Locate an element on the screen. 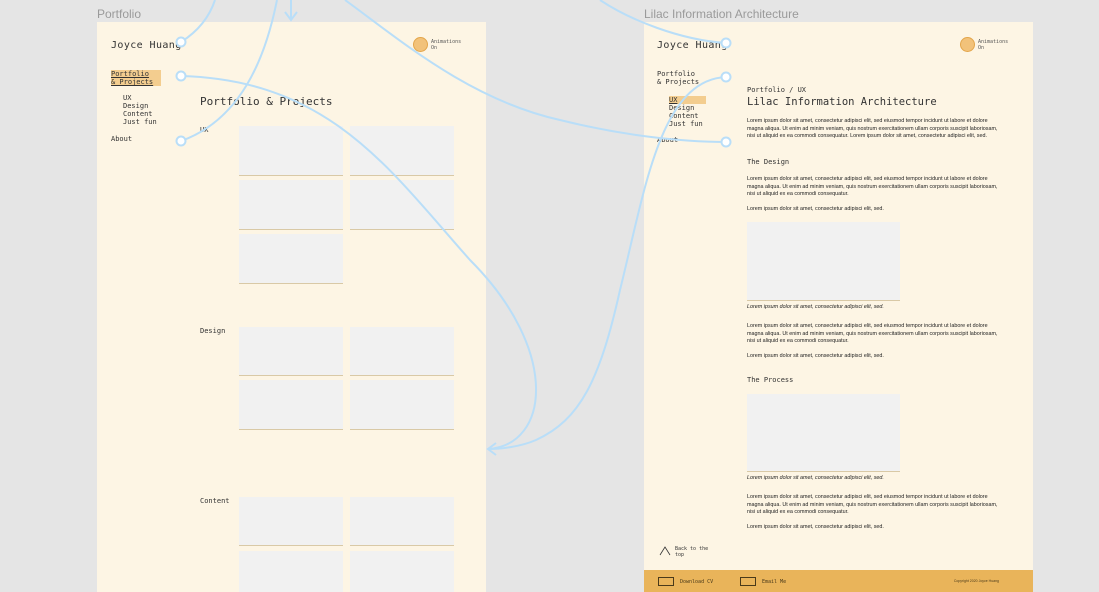 The height and width of the screenshot is (592, 1099). download-cv-link: Download CV is located at coordinates (685, 581).